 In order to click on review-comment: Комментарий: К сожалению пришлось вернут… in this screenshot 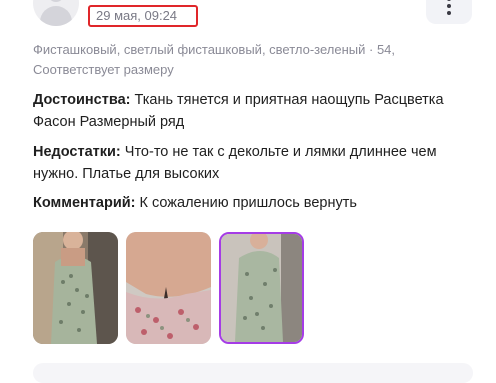, I will do `click(253, 203)`.